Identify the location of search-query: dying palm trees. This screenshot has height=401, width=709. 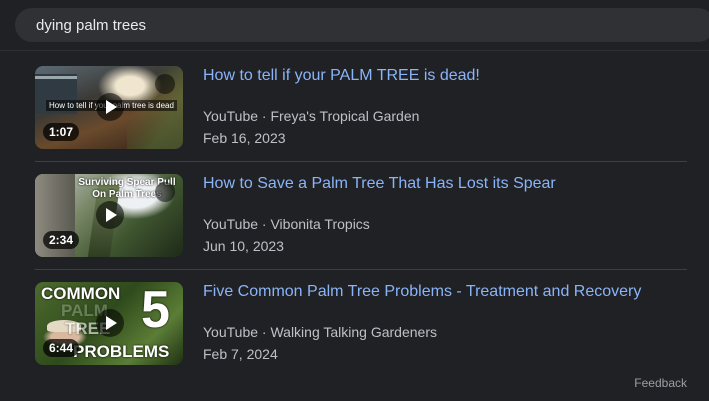
(91, 25).